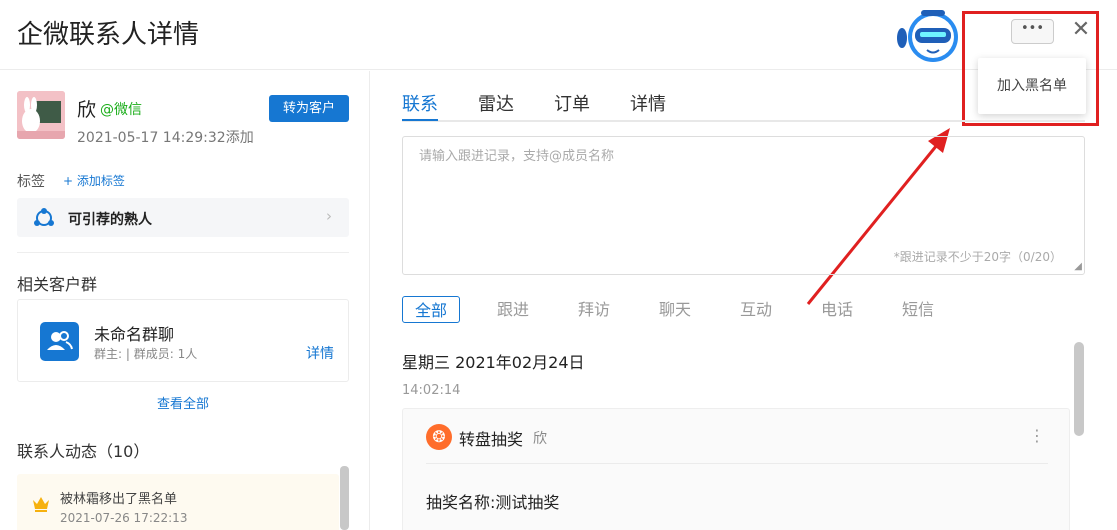 This screenshot has width=1117, height=530. What do you see at coordinates (594, 309) in the screenshot?
I see `filter-visit: 拜访` at bounding box center [594, 309].